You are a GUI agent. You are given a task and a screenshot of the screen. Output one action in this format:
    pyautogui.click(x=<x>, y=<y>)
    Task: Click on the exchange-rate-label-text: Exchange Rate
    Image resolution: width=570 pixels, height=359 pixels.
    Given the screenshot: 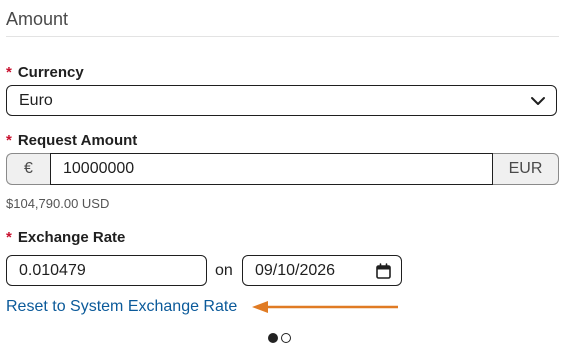 What is the action you would take?
    pyautogui.click(x=71, y=237)
    